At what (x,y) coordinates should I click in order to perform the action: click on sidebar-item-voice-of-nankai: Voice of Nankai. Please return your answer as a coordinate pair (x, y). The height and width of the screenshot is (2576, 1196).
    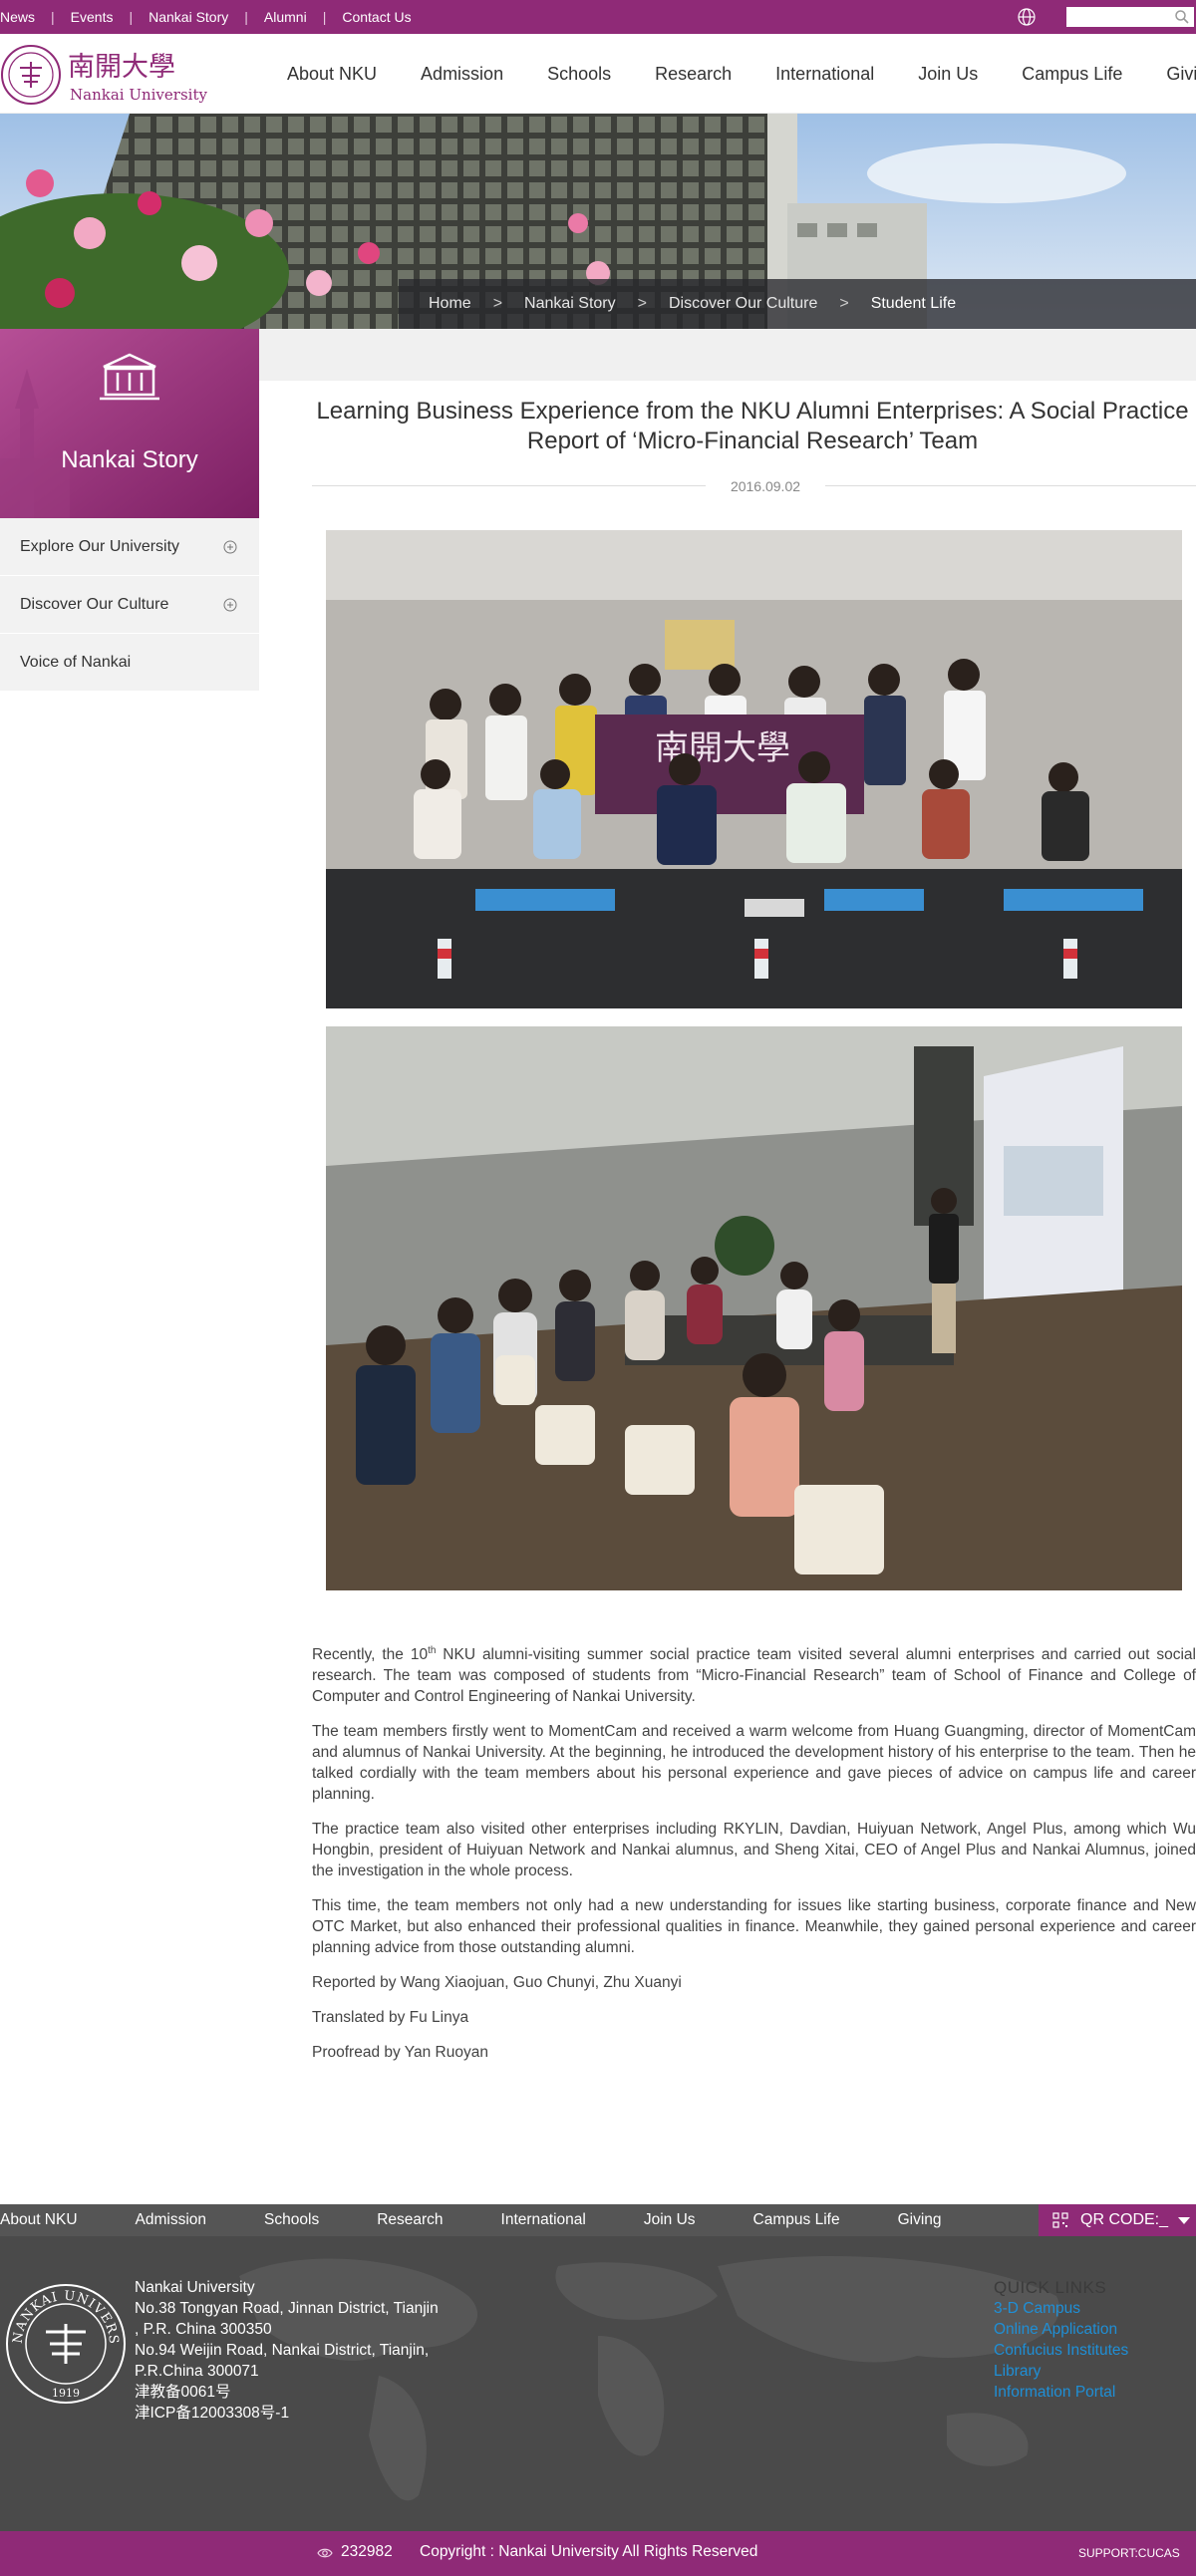
    Looking at the image, I should click on (129, 663).